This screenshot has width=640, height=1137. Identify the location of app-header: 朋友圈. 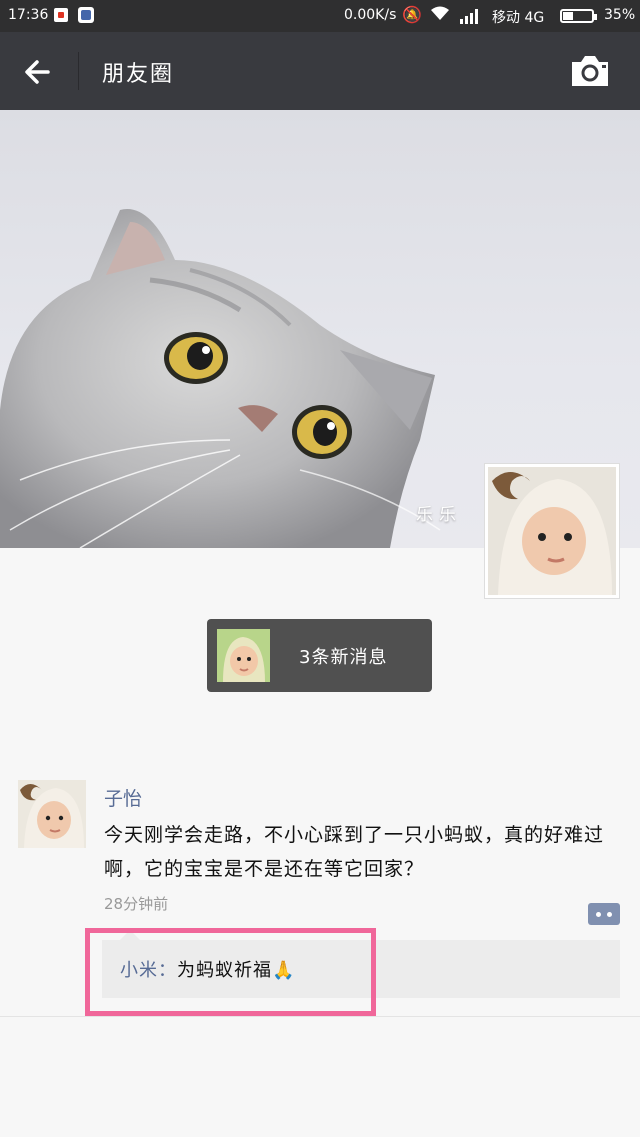
(320, 71).